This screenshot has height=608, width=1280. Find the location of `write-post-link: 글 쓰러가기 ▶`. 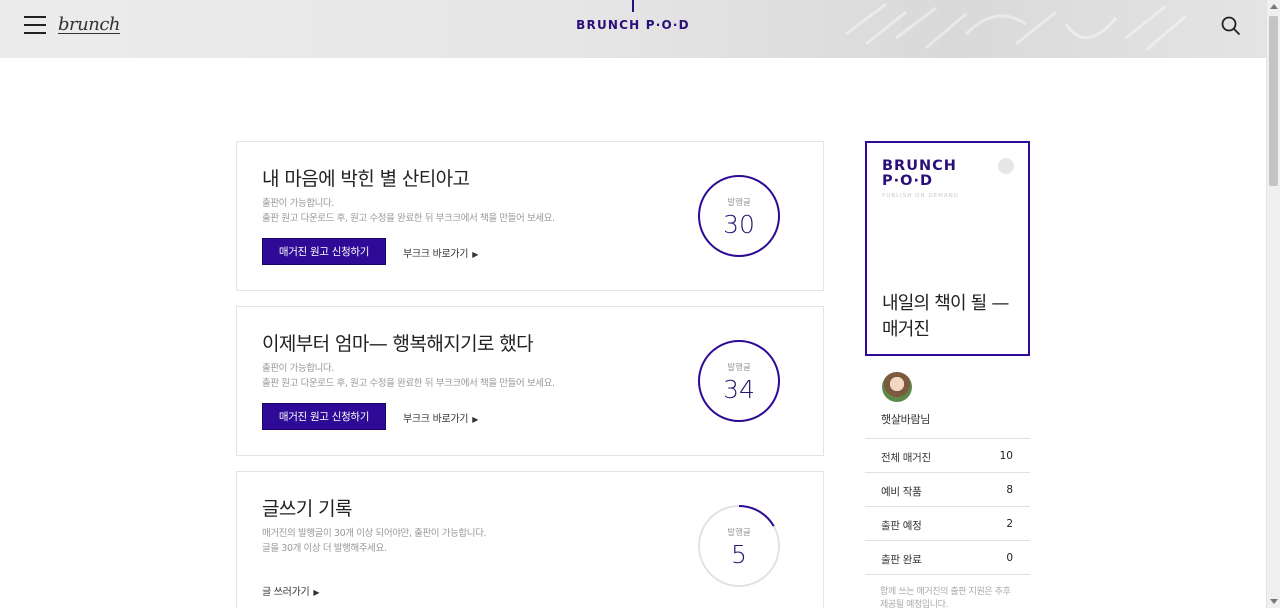

write-post-link: 글 쓰러가기 ▶ is located at coordinates (291, 590).